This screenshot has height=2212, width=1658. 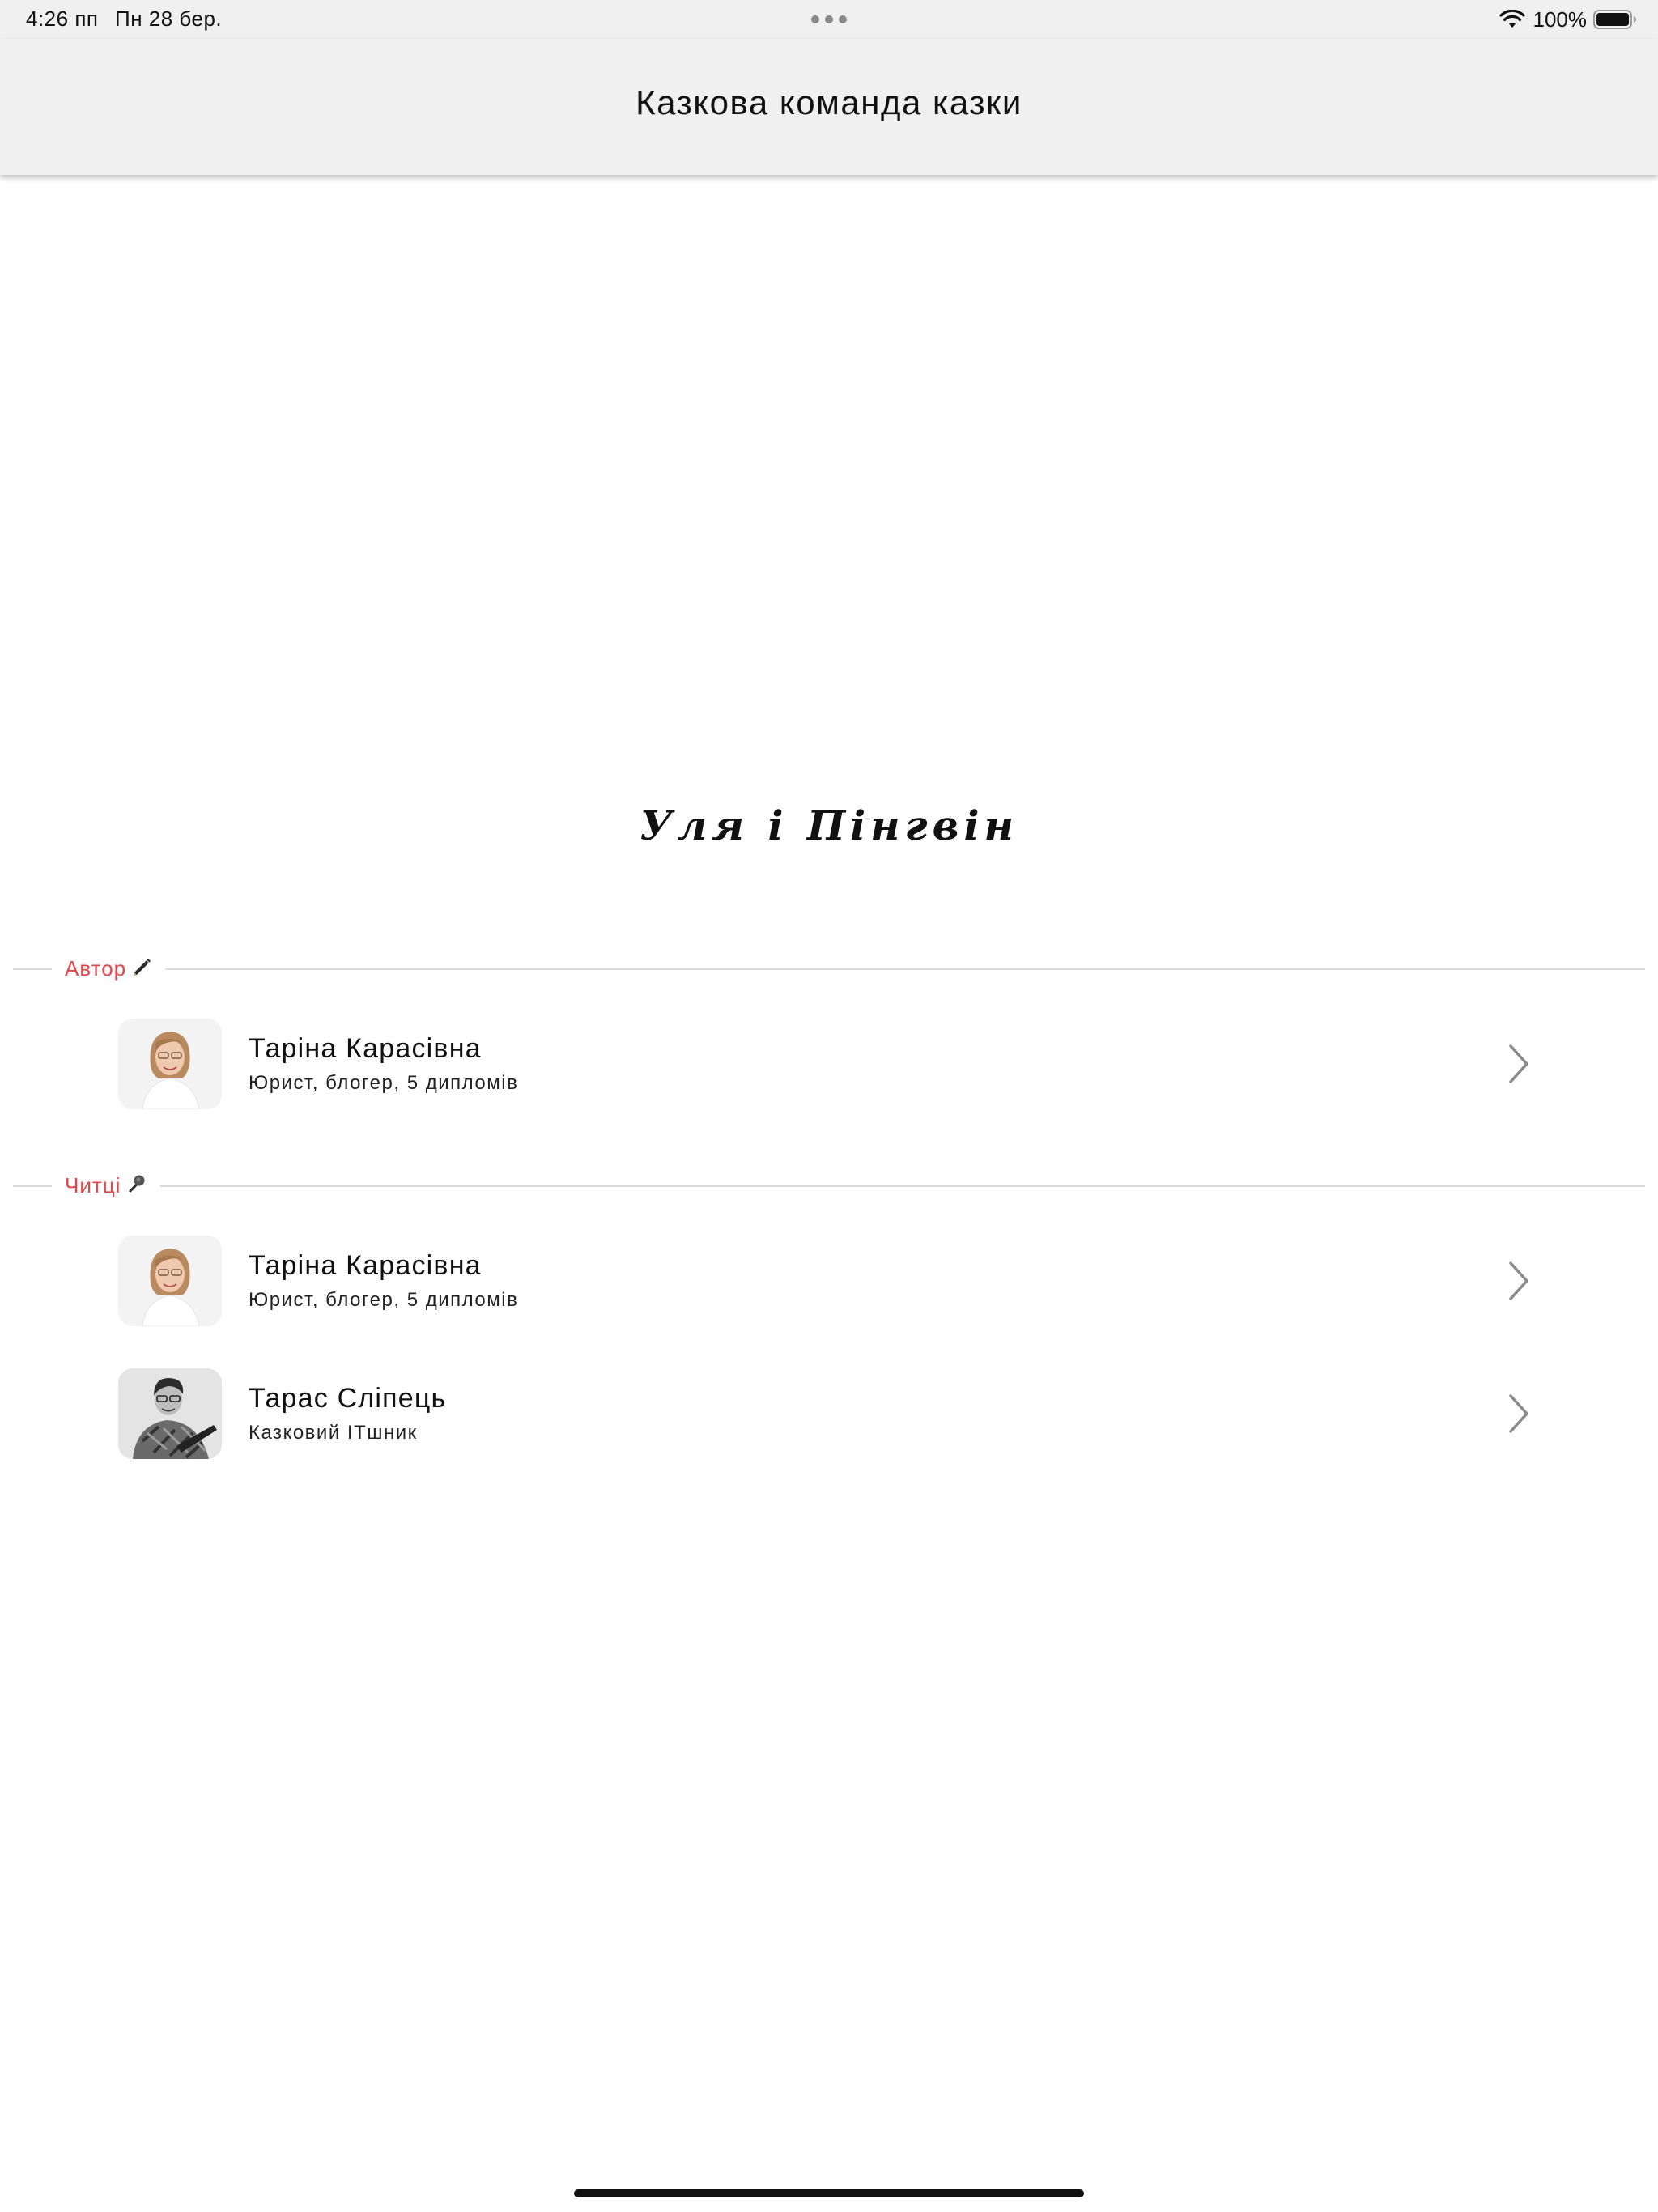 What do you see at coordinates (169, 19) in the screenshot?
I see `status-date: Пн 28 бер.` at bounding box center [169, 19].